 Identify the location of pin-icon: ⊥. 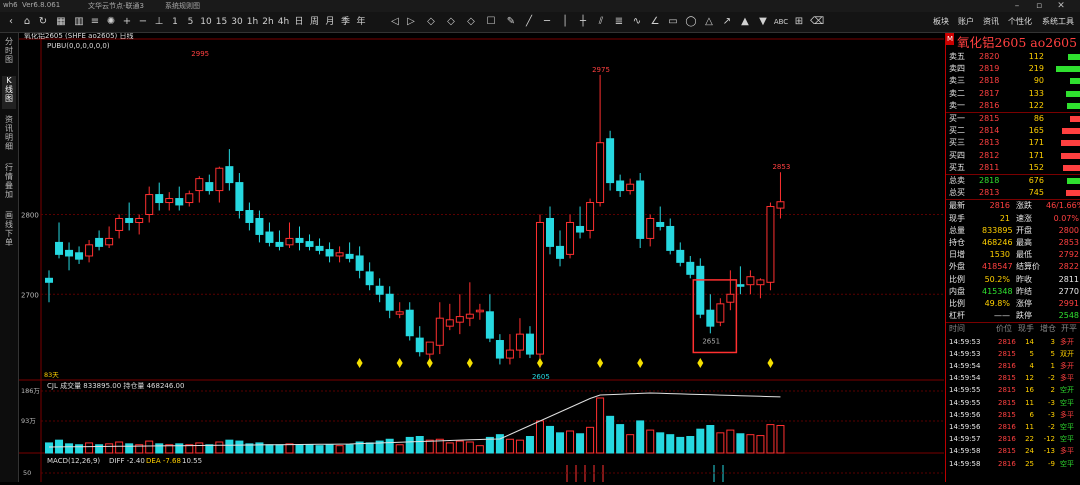
(159, 22).